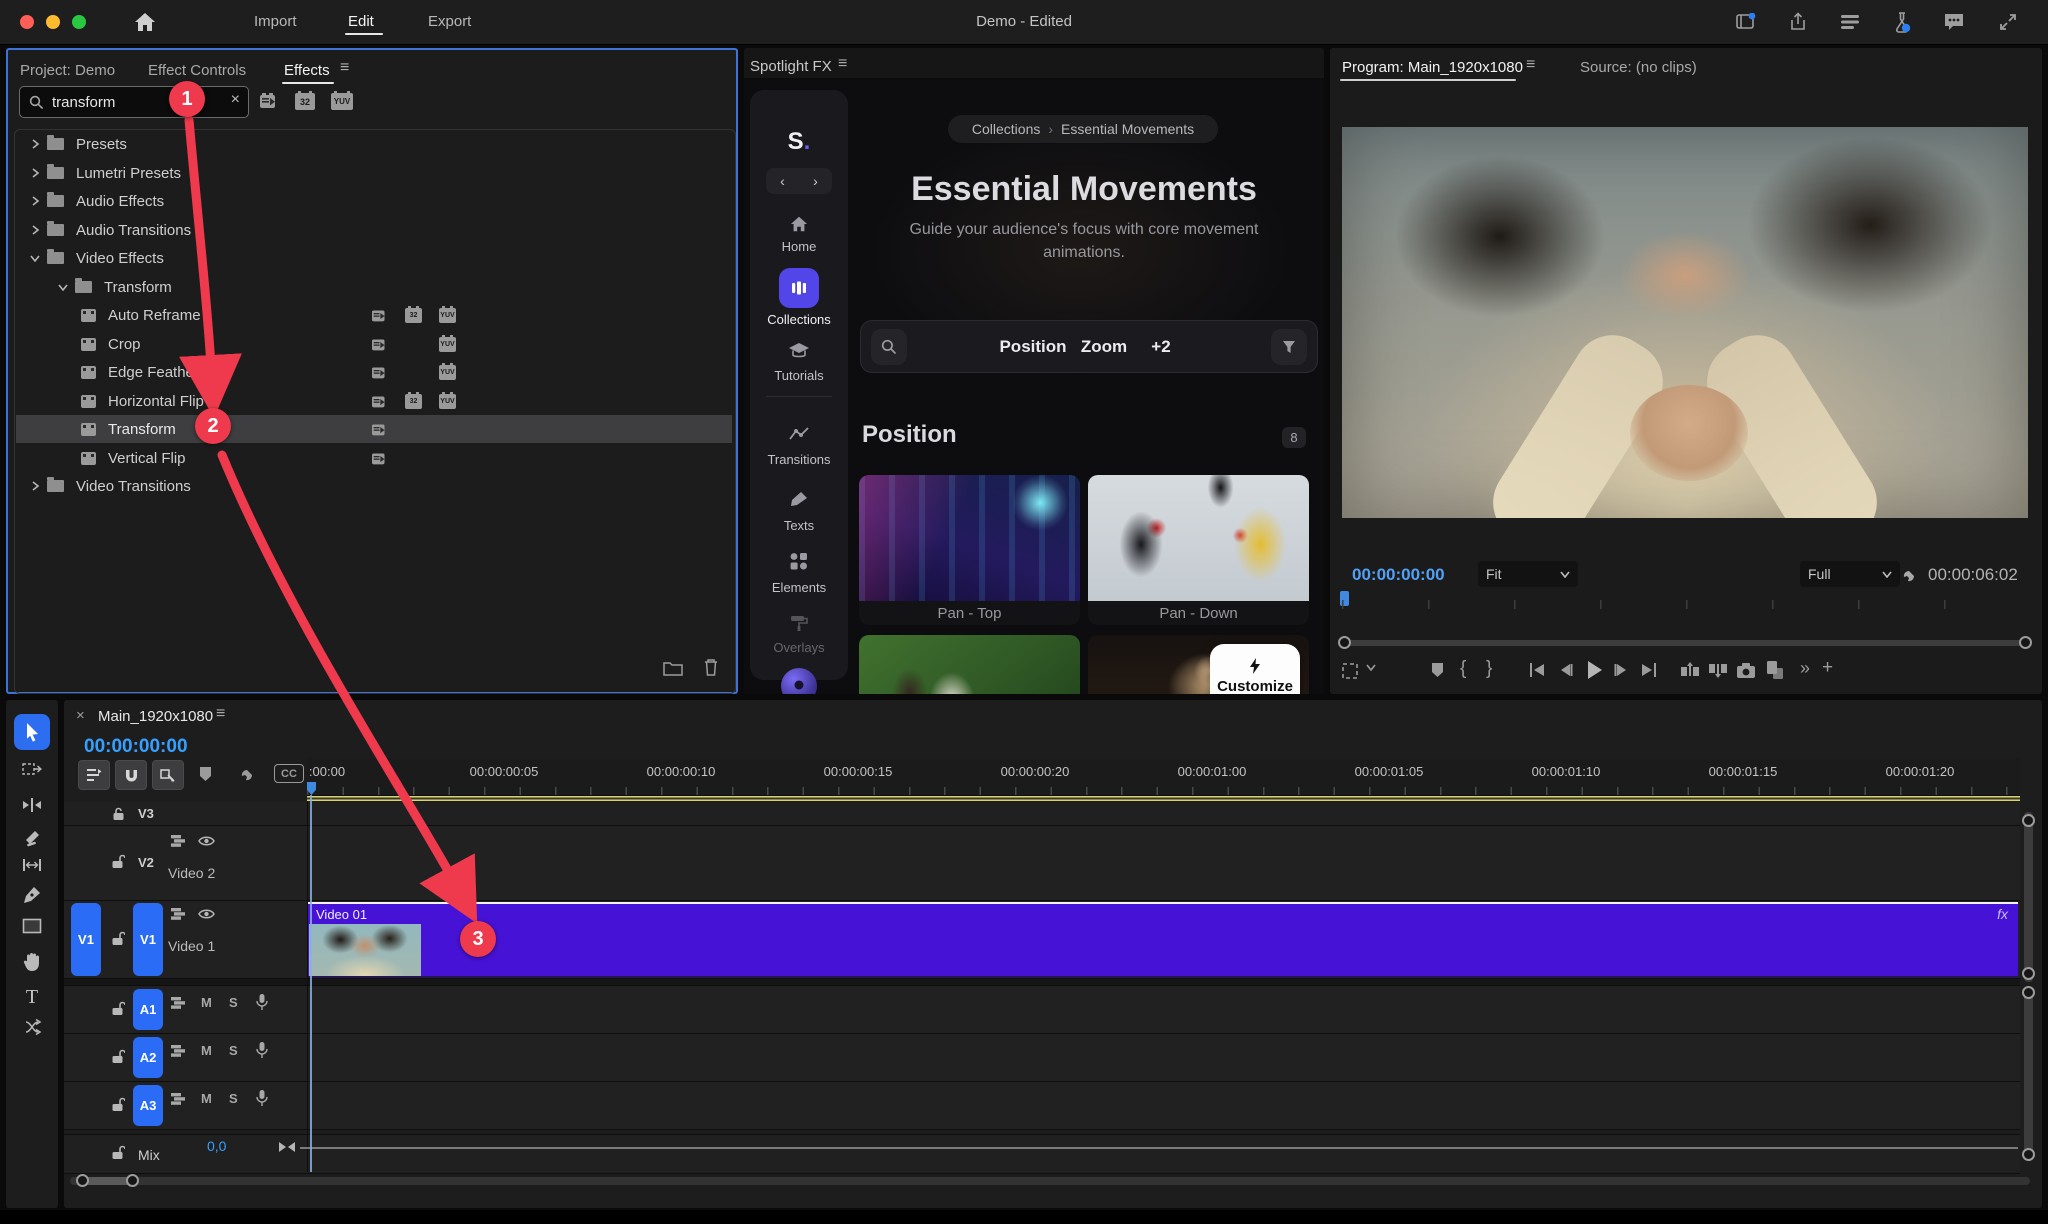 The width and height of the screenshot is (2048, 1224). What do you see at coordinates (216, 1146) in the screenshot?
I see `mix-gain-value: 0,0` at bounding box center [216, 1146].